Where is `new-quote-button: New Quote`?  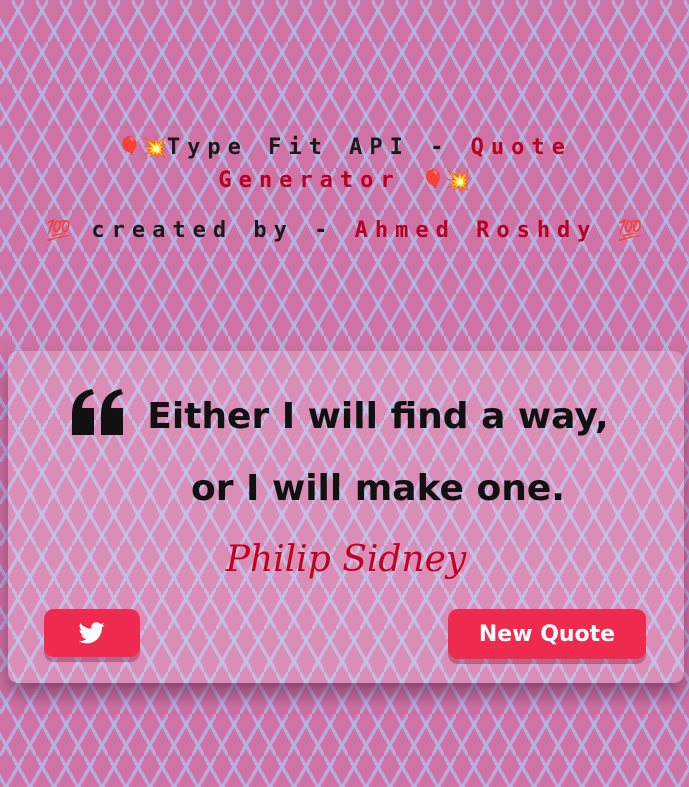
new-quote-button: New Quote is located at coordinates (547, 634).